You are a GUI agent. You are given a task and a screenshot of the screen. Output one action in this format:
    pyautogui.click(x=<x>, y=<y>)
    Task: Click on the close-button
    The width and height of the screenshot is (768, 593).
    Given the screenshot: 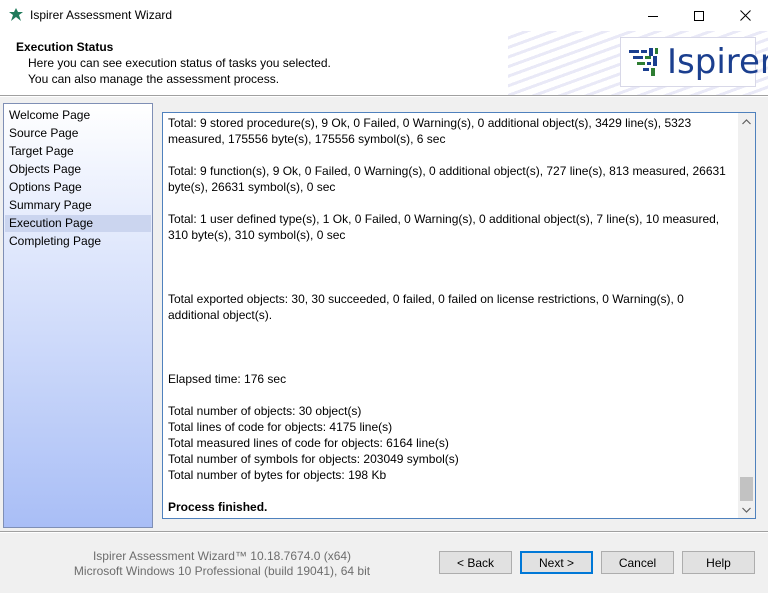 What is the action you would take?
    pyautogui.click(x=745, y=15)
    